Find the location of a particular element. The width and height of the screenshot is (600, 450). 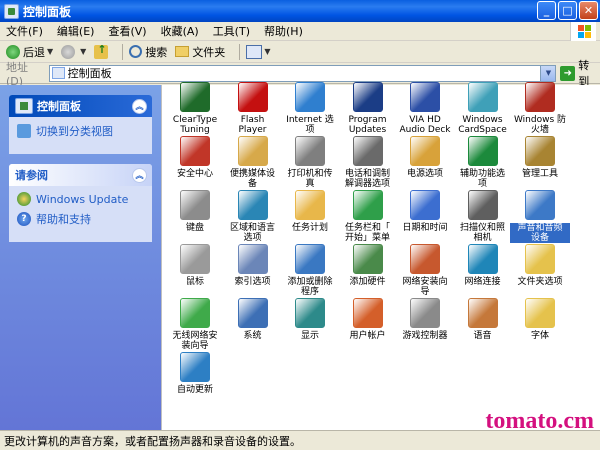

control-panel-item: 声音和音频 设备 is located at coordinates (540, 218).